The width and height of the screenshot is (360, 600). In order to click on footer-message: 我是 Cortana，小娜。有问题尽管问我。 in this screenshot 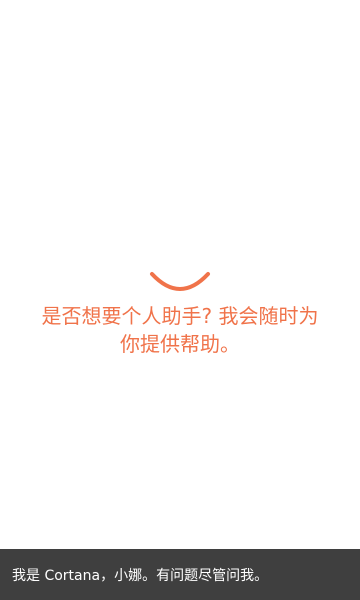, I will do `click(140, 575)`.